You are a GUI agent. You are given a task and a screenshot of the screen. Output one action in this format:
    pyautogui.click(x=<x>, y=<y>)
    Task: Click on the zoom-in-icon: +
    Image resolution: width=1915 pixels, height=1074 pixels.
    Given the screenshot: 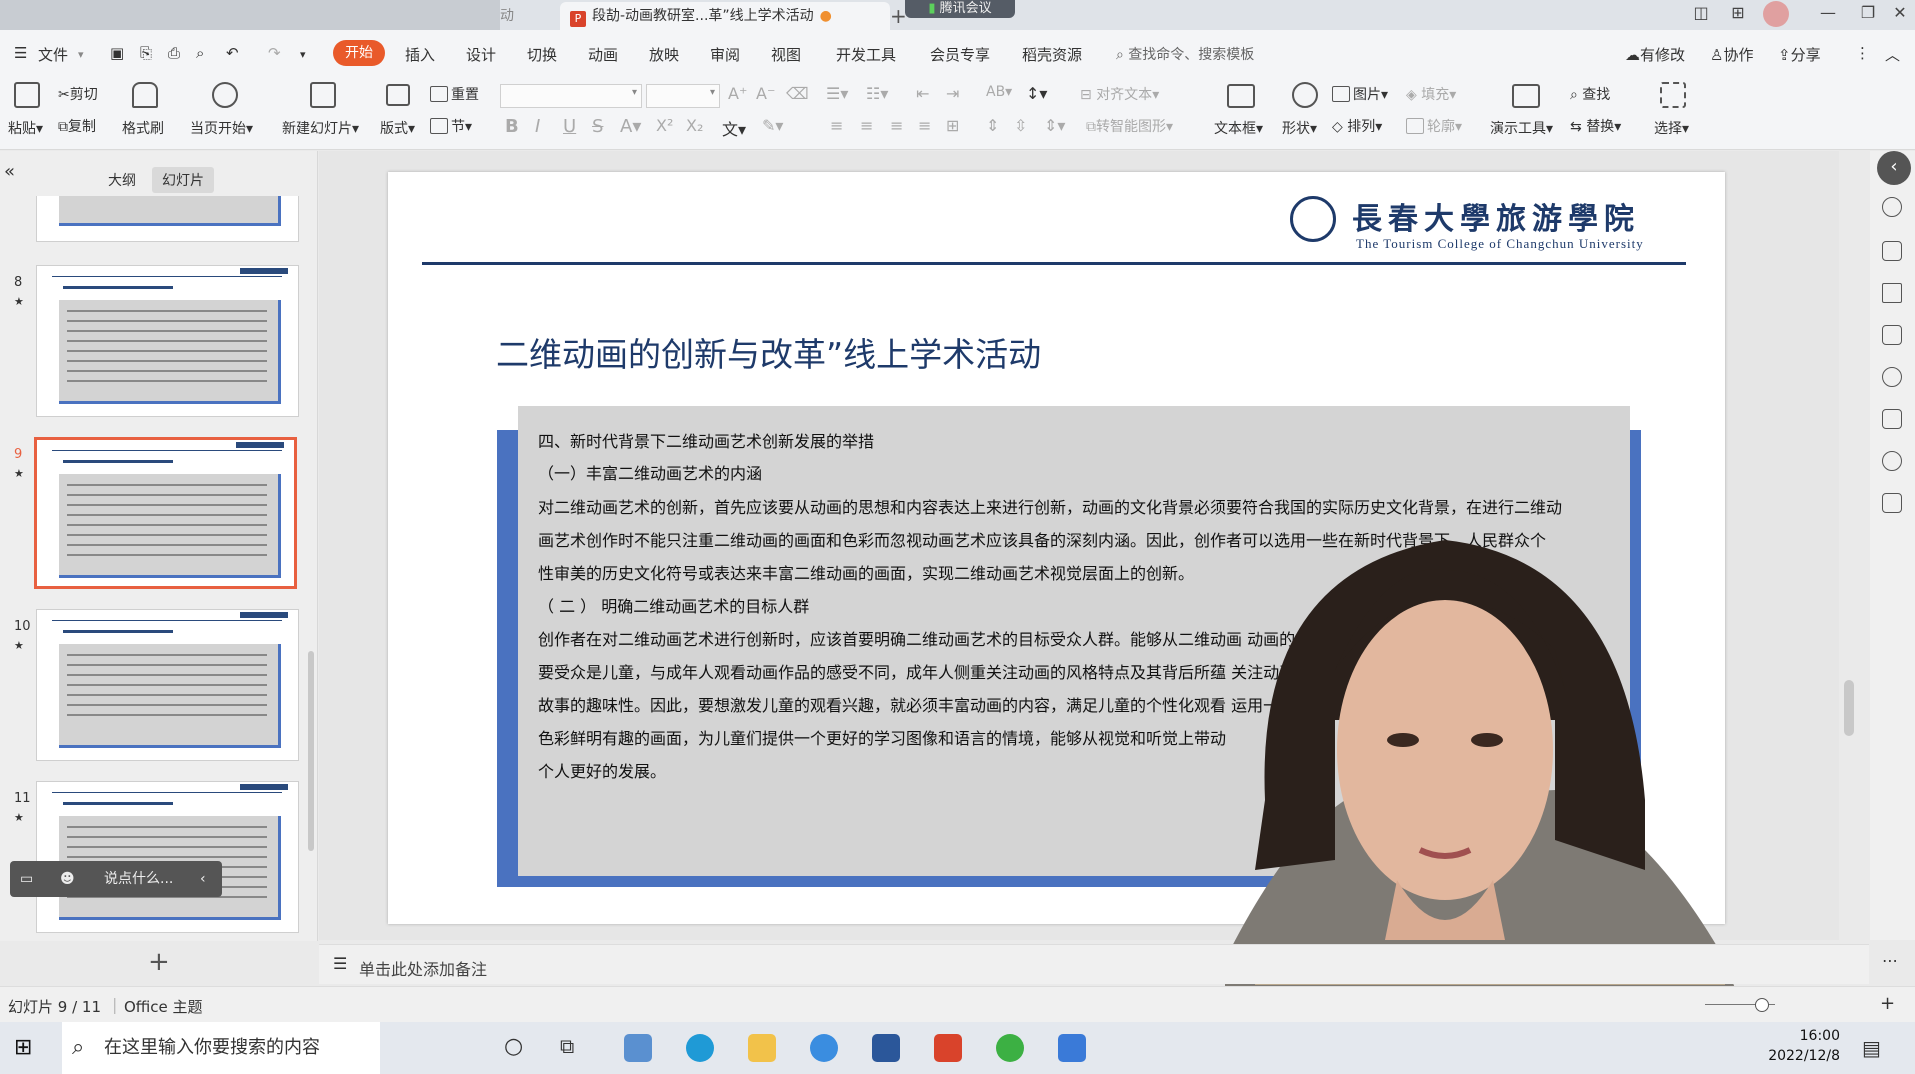 What is the action you would take?
    pyautogui.click(x=1887, y=1003)
    